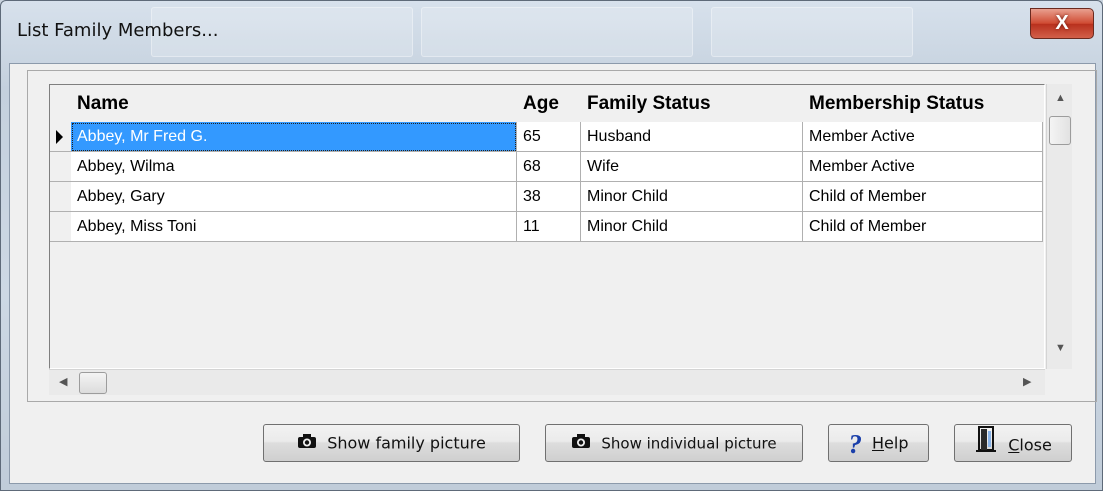  I want to click on close-label: Close, so click(1030, 445).